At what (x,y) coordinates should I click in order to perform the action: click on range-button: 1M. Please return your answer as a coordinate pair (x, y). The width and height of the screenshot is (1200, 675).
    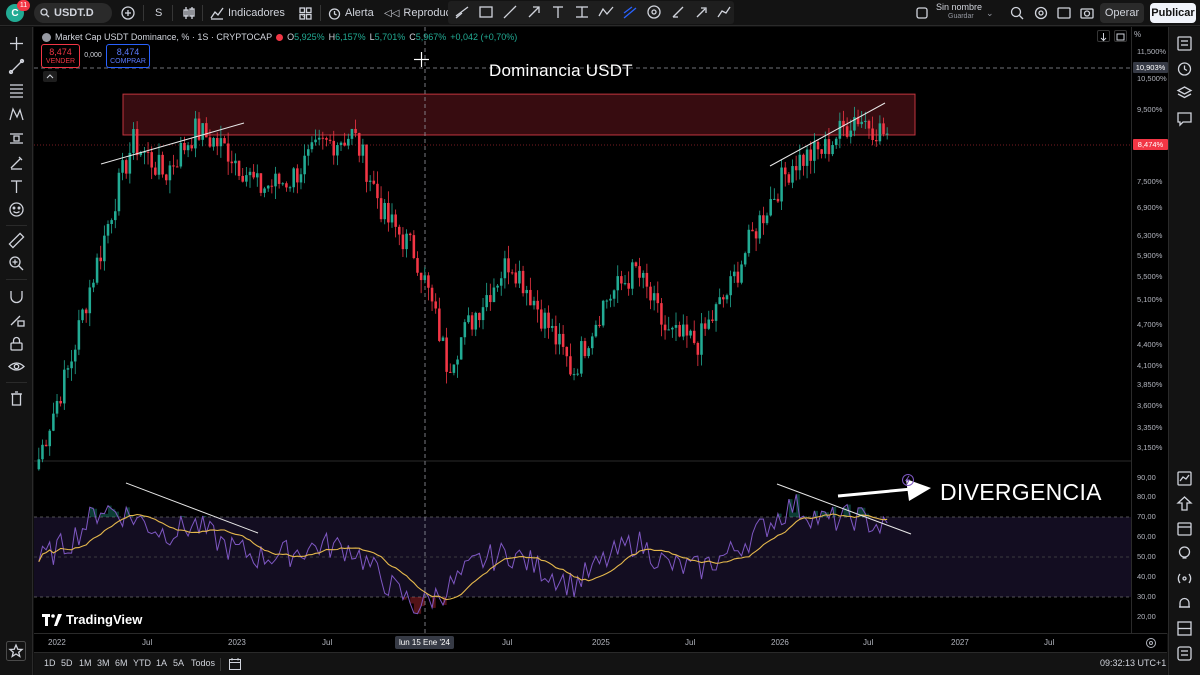
    Looking at the image, I should click on (85, 663).